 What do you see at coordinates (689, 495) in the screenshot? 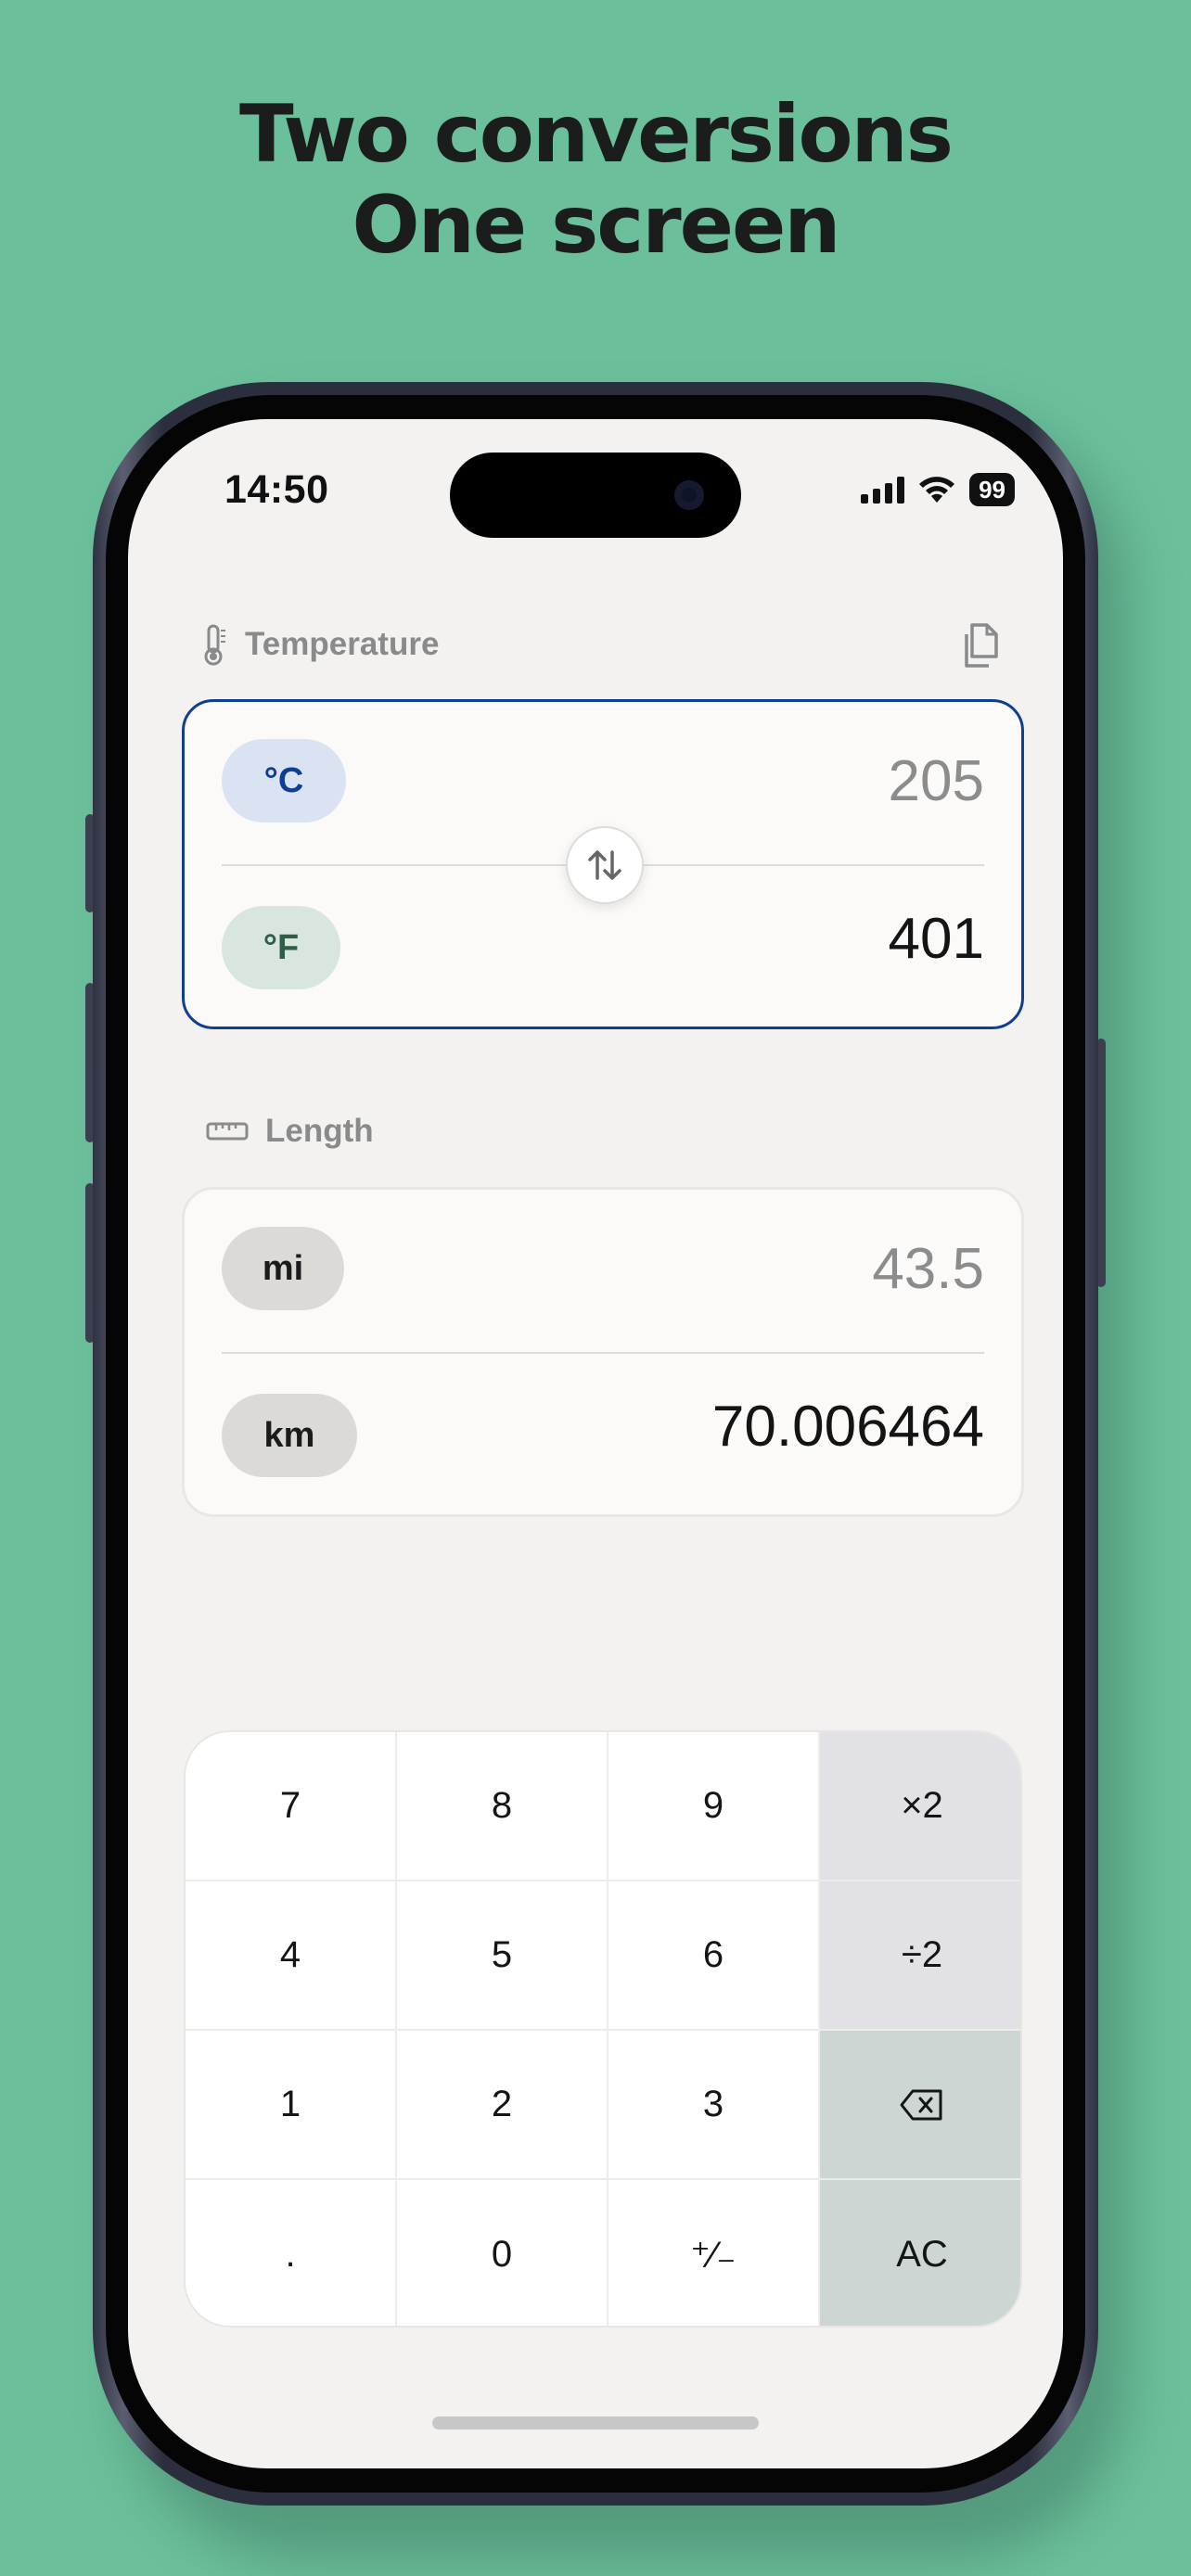
I see `camera-icon` at bounding box center [689, 495].